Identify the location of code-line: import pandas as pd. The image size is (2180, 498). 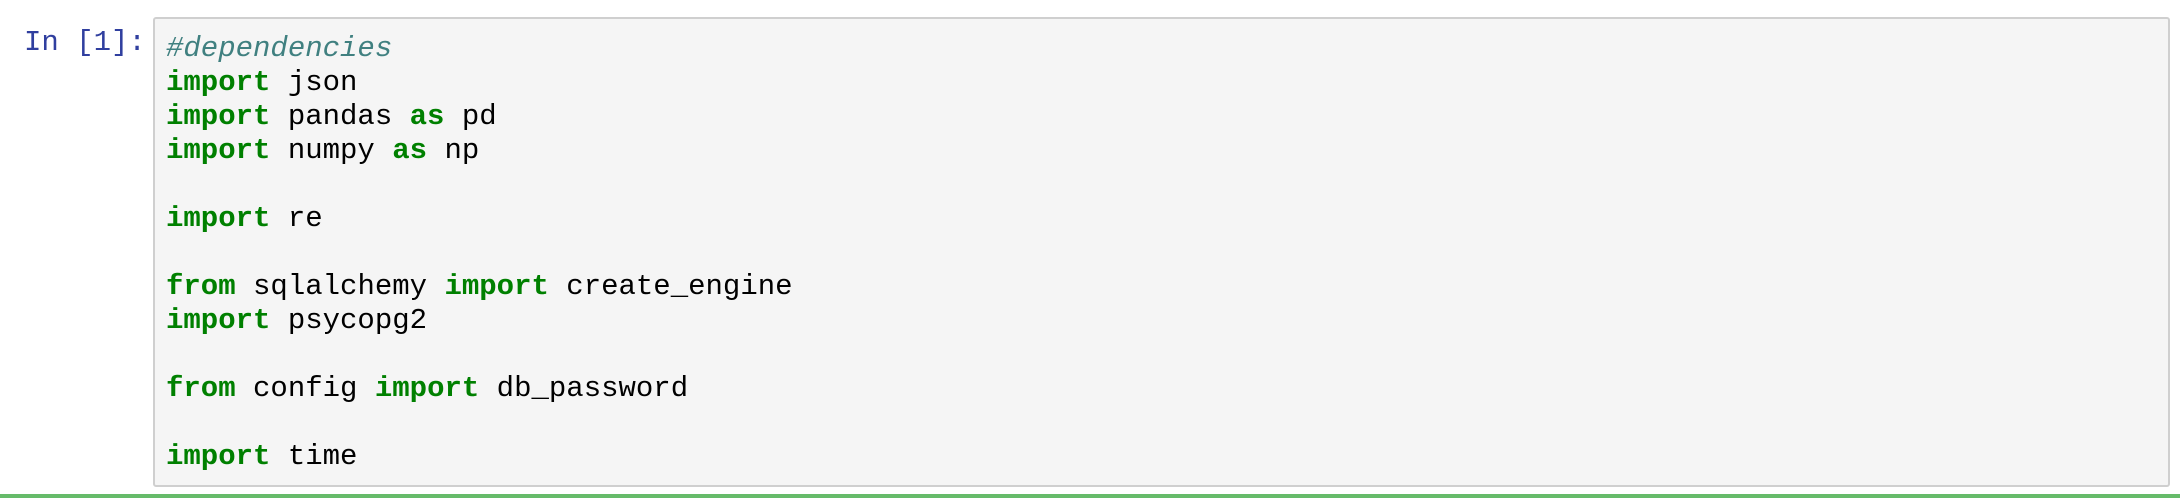
(479, 117).